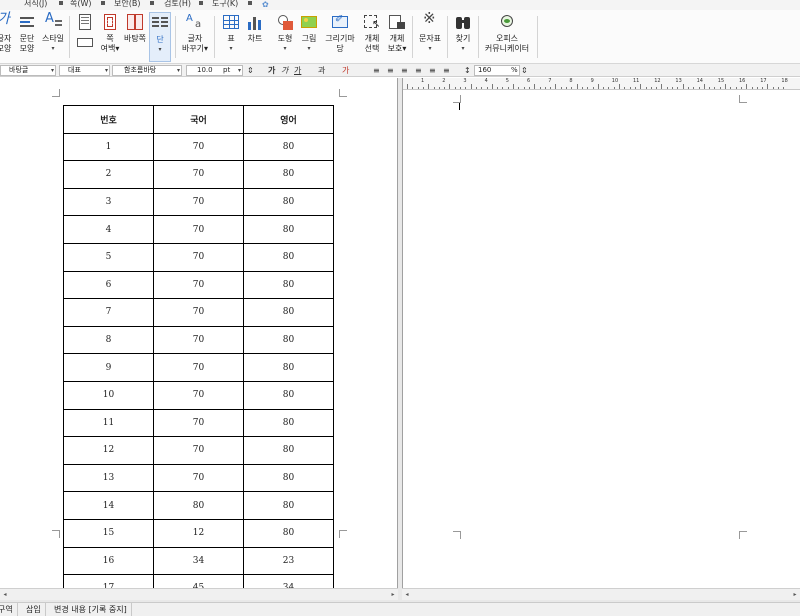  What do you see at coordinates (390, 70) in the screenshot?
I see `align-left-icon: ≡` at bounding box center [390, 70].